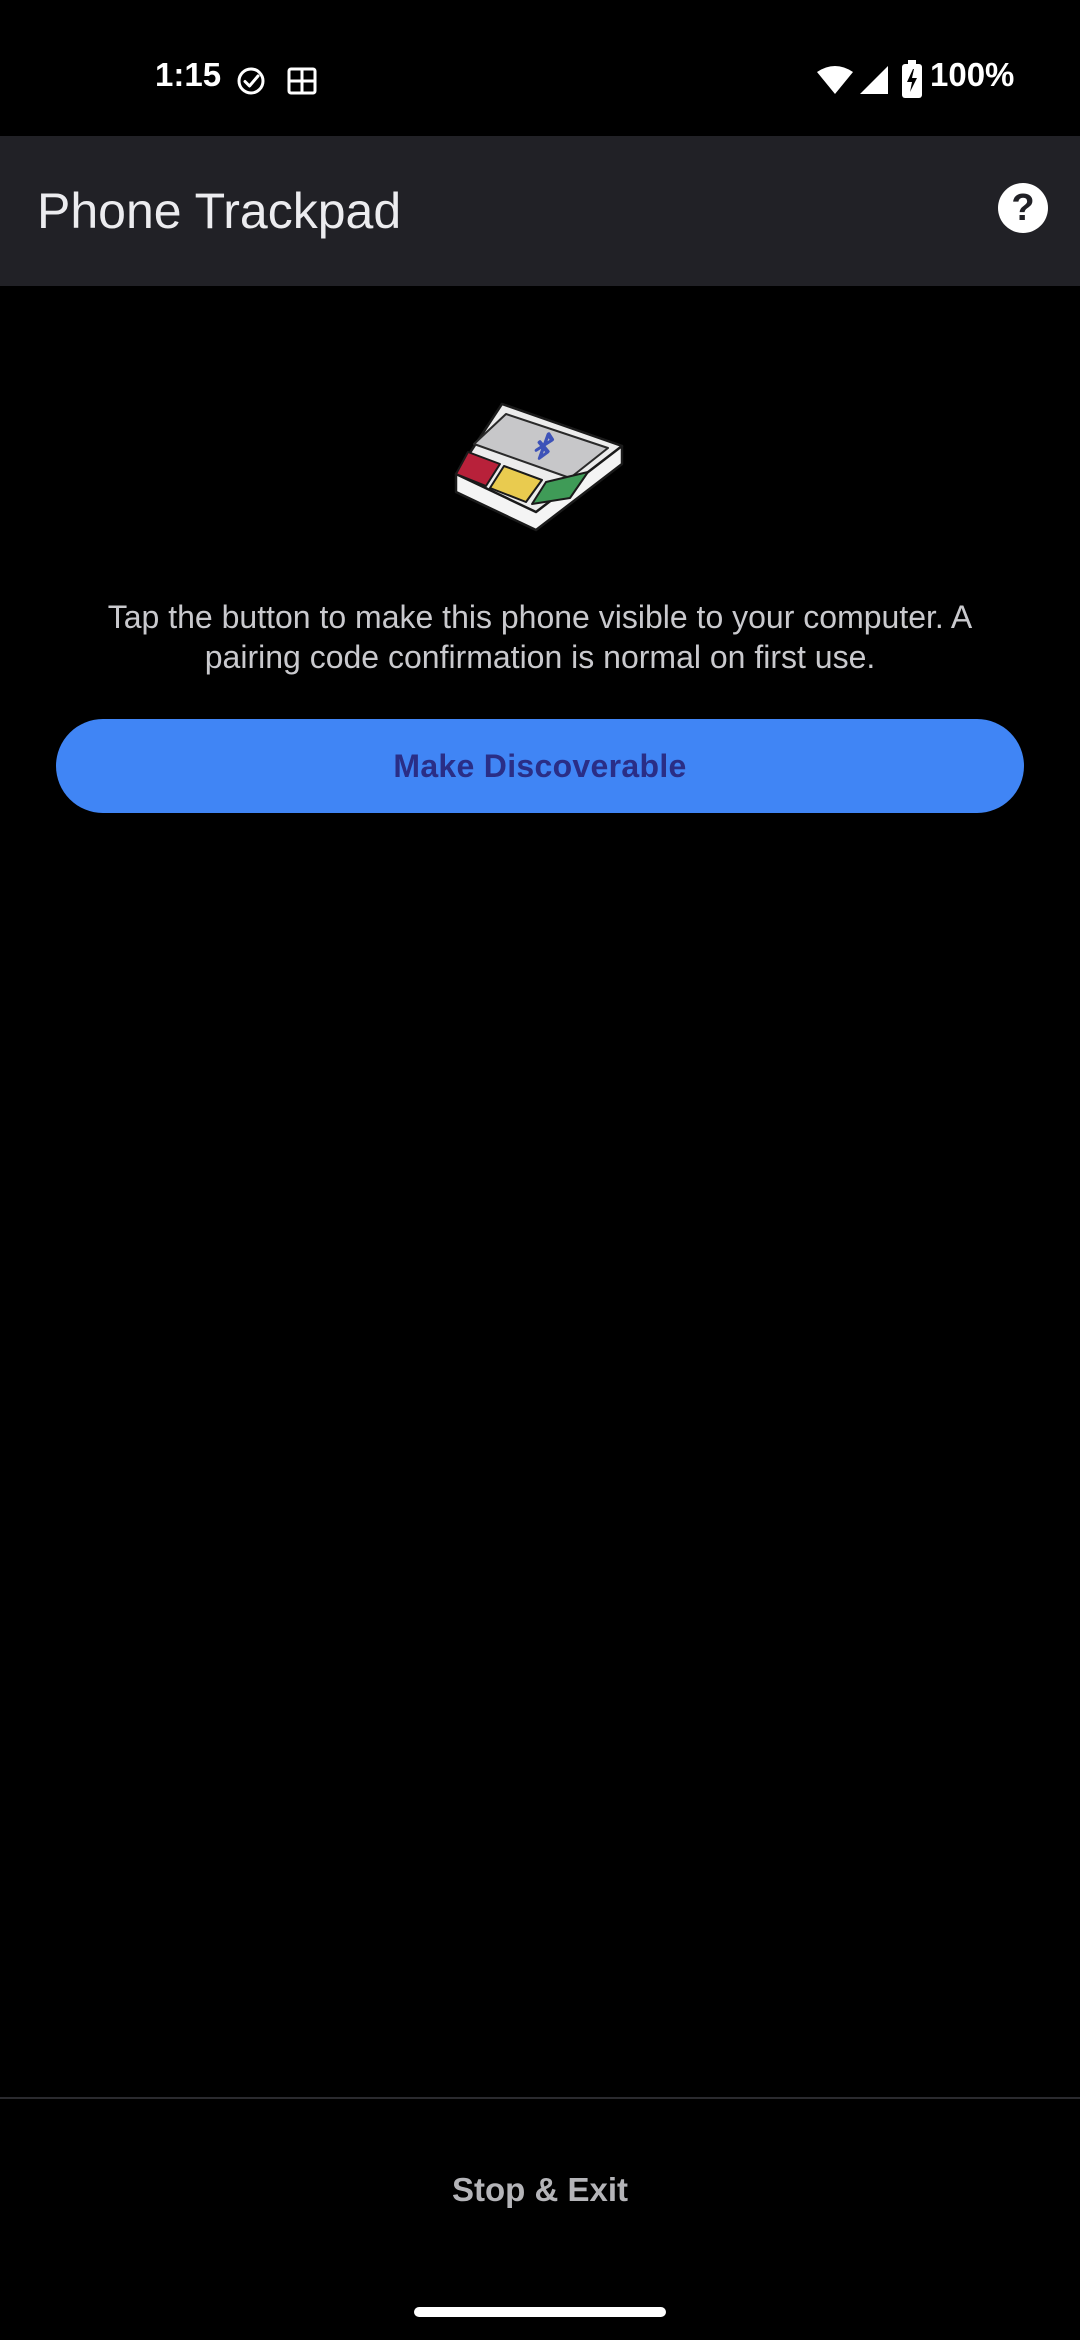 This screenshot has width=1080, height=2340. I want to click on app-bar: Phone Trackpad ?, so click(540, 211).